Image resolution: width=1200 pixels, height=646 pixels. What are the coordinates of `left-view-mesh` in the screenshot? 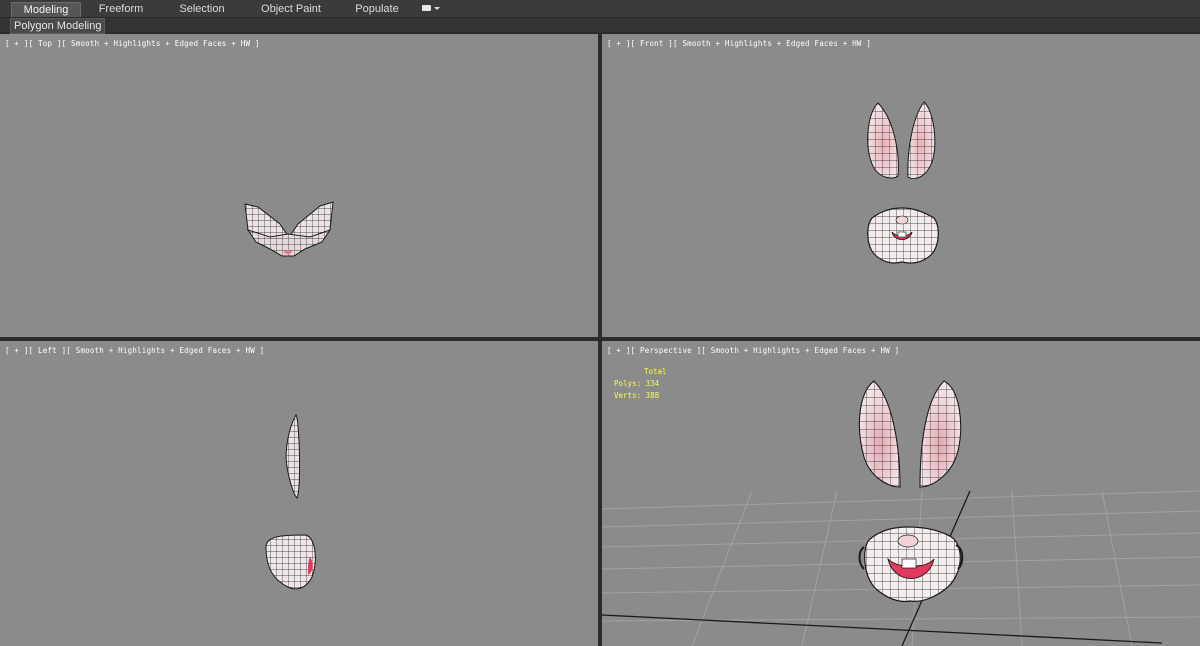 It's located at (290, 501).